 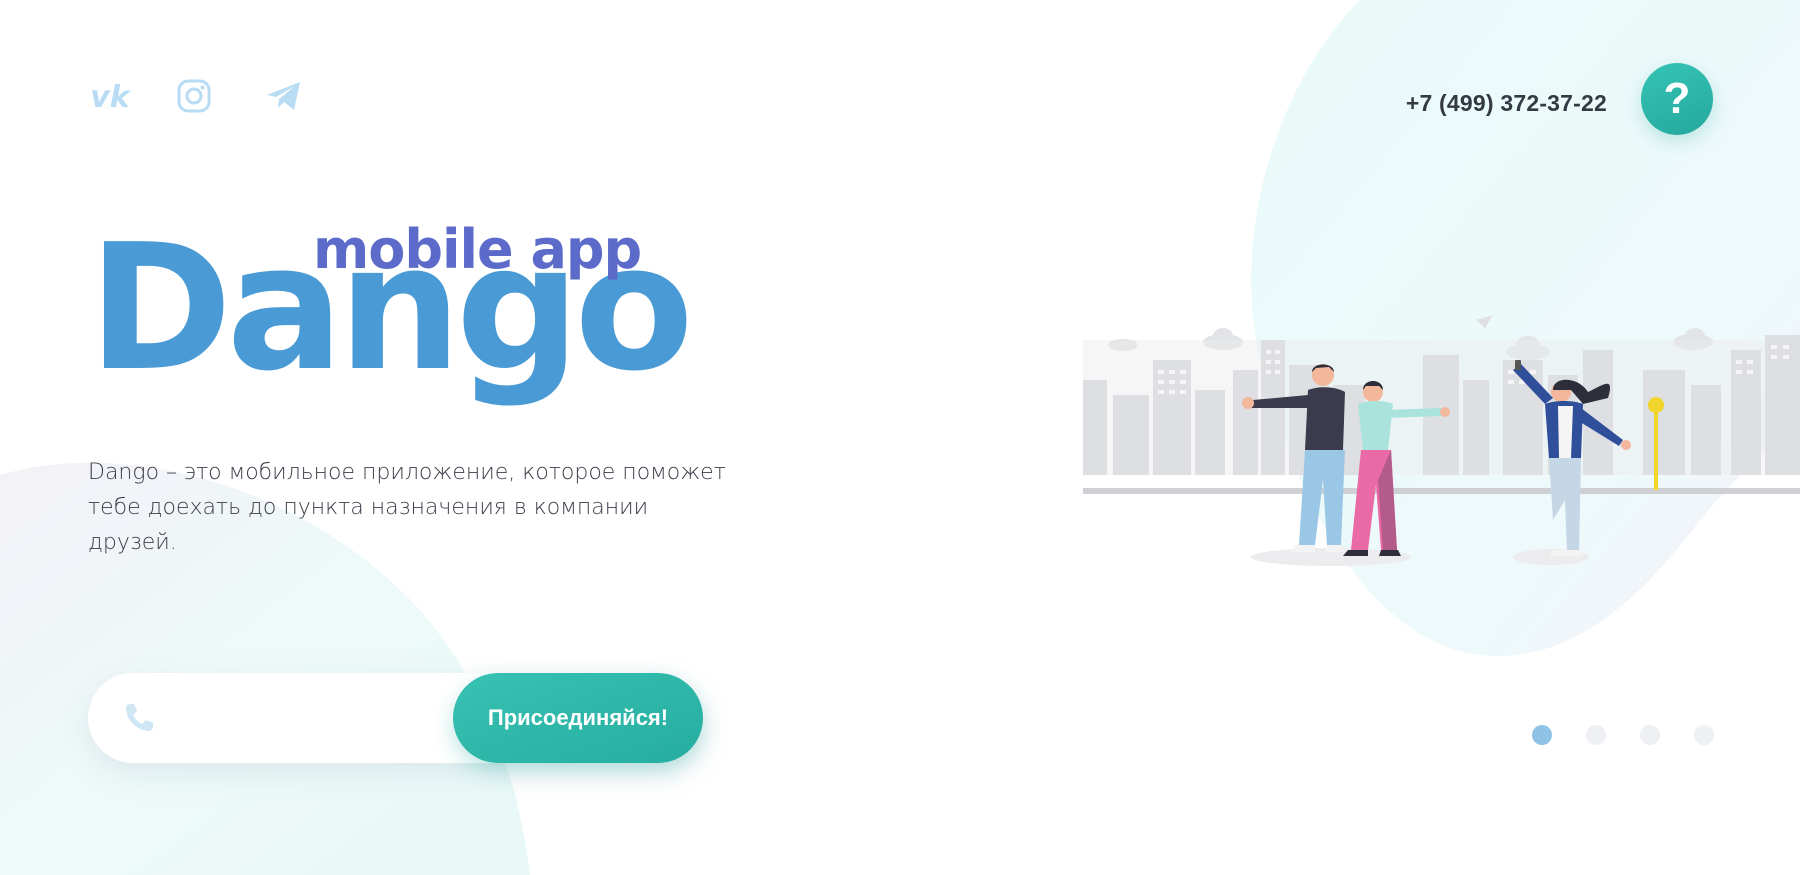 I want to click on social-links: vk, so click(x=198, y=96).